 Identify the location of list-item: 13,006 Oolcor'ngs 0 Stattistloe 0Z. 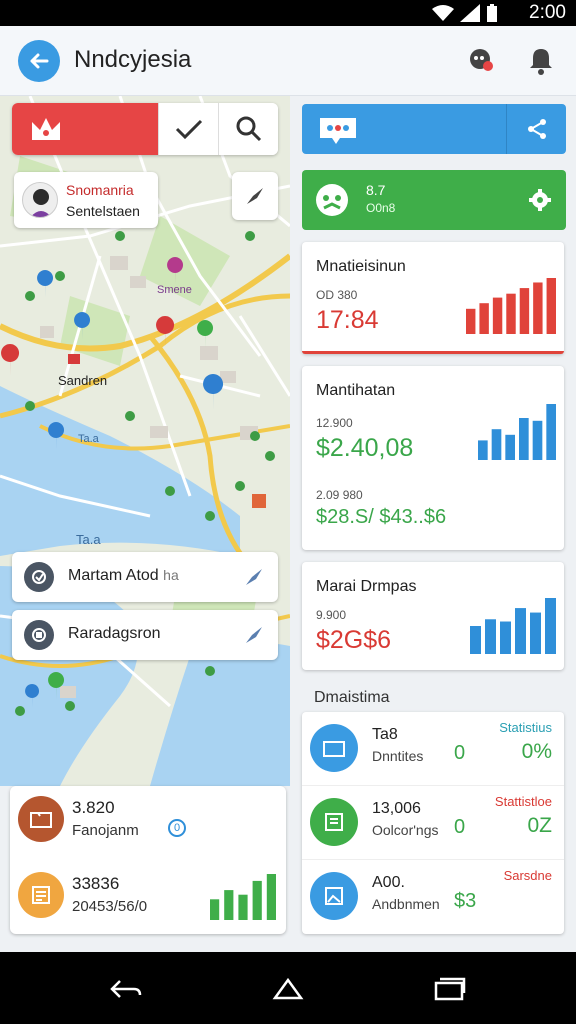
(433, 823).